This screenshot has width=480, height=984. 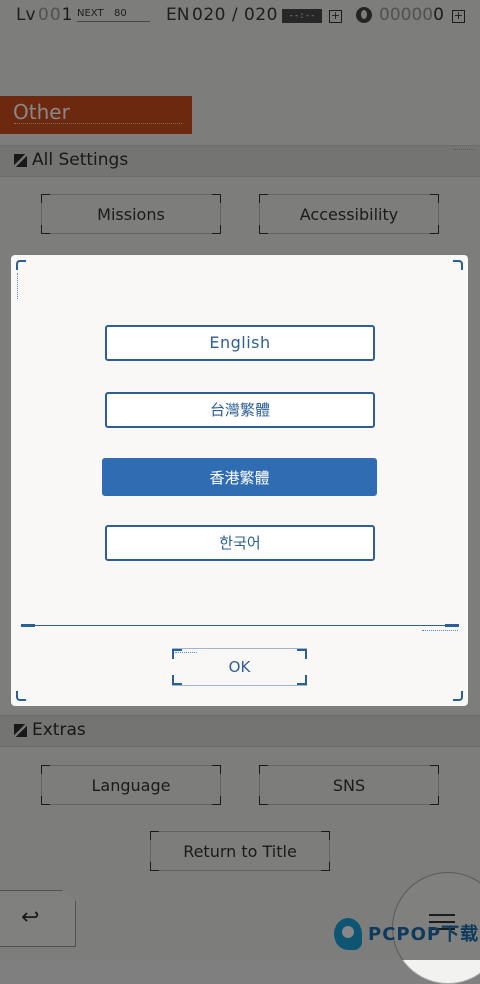 I want to click on ok-button-frame, so click(x=239, y=667).